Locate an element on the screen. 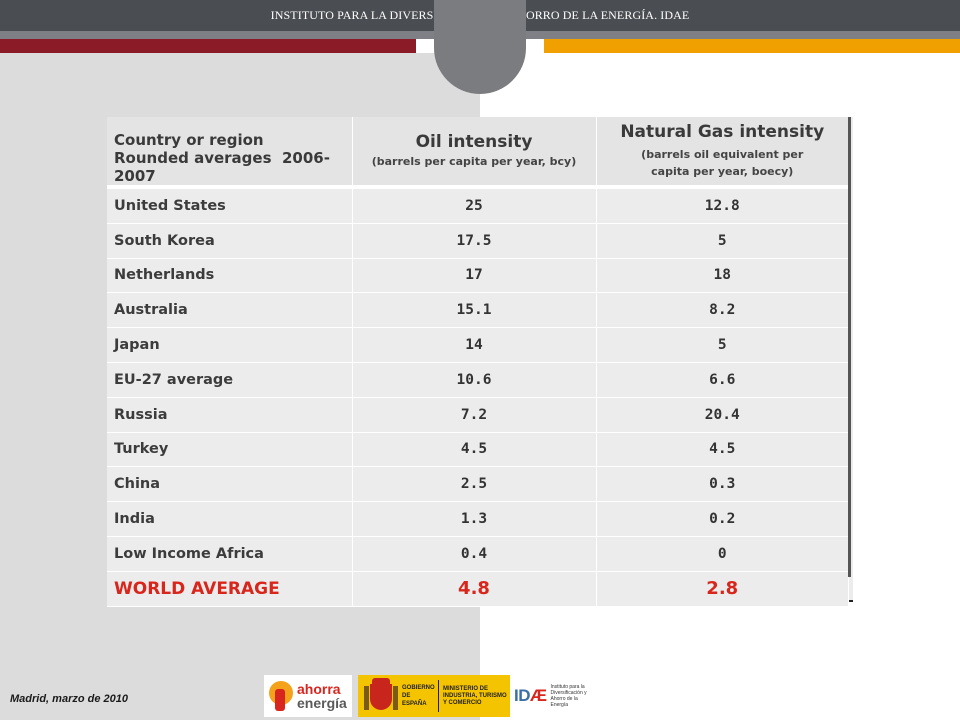 This screenshot has height=720, width=960. row-country: EU-27 average is located at coordinates (230, 380).